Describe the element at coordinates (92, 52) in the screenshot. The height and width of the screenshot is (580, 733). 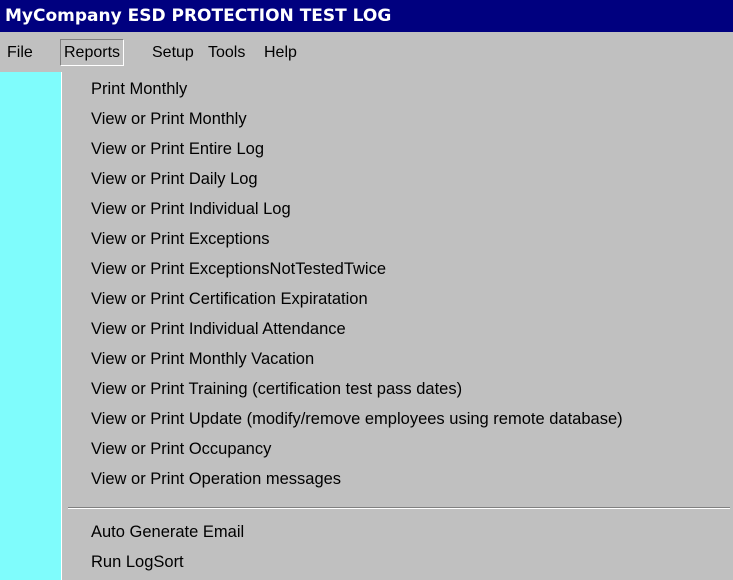
I see `menu-reports: Reports` at that location.